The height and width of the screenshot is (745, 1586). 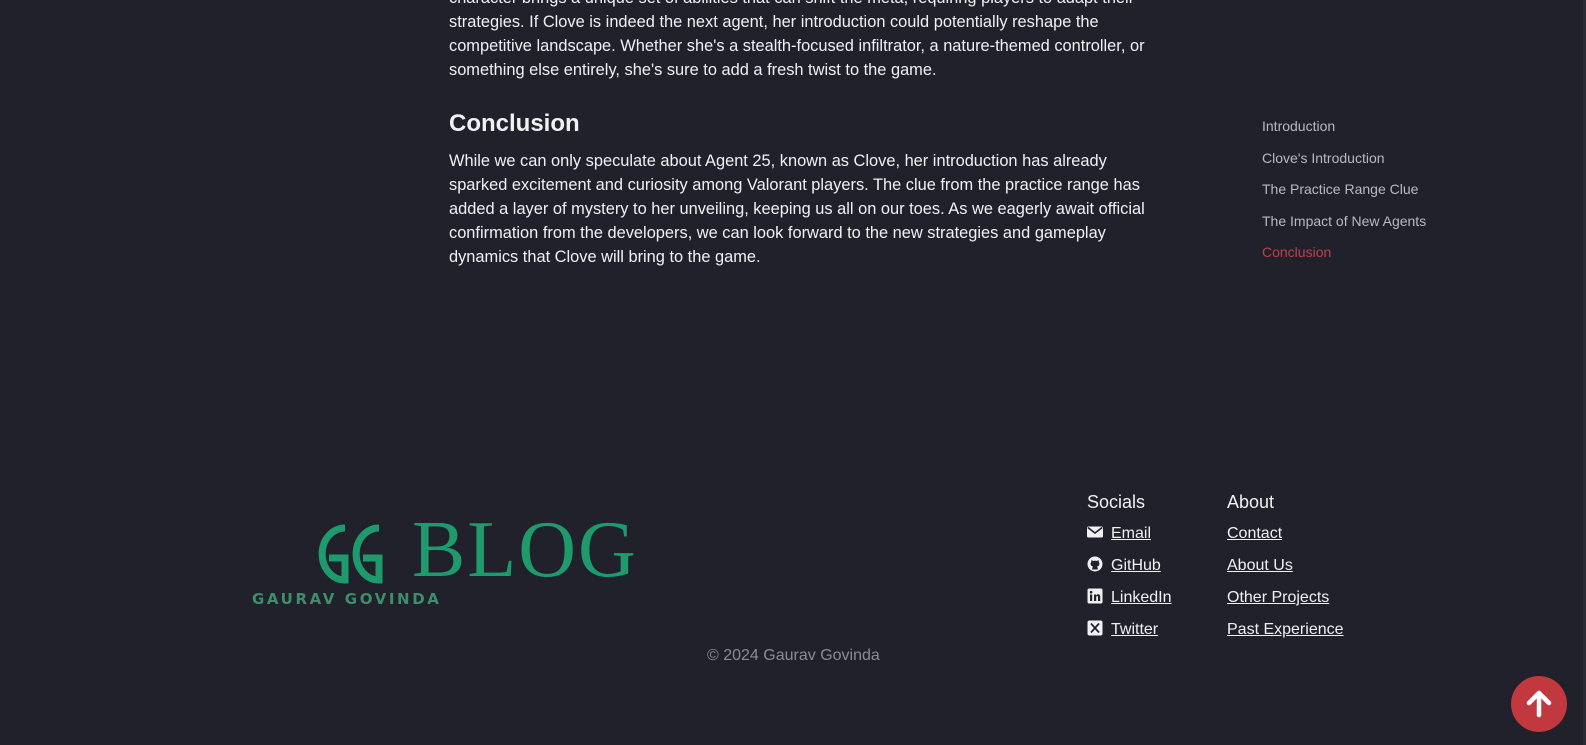 I want to click on toc-item-introduction: Introduction, so click(x=1344, y=130).